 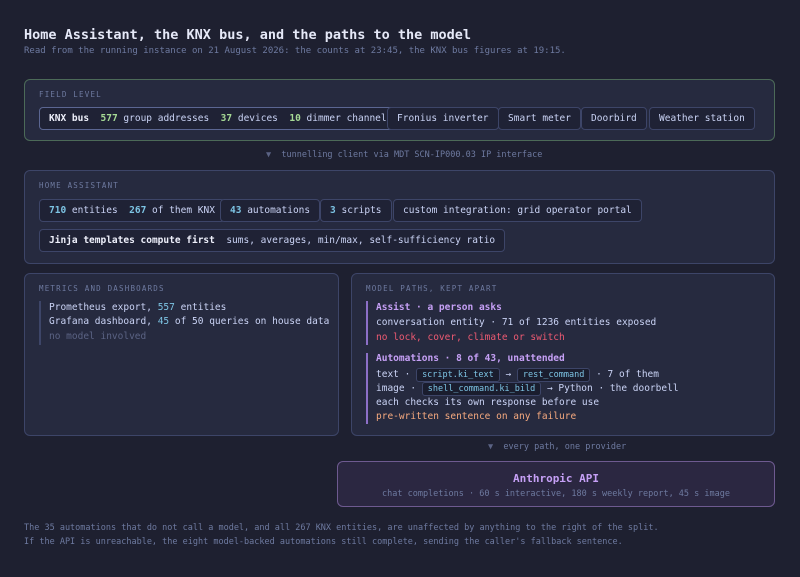 What do you see at coordinates (553, 375) in the screenshot?
I see `rest-command-code: rest_command` at bounding box center [553, 375].